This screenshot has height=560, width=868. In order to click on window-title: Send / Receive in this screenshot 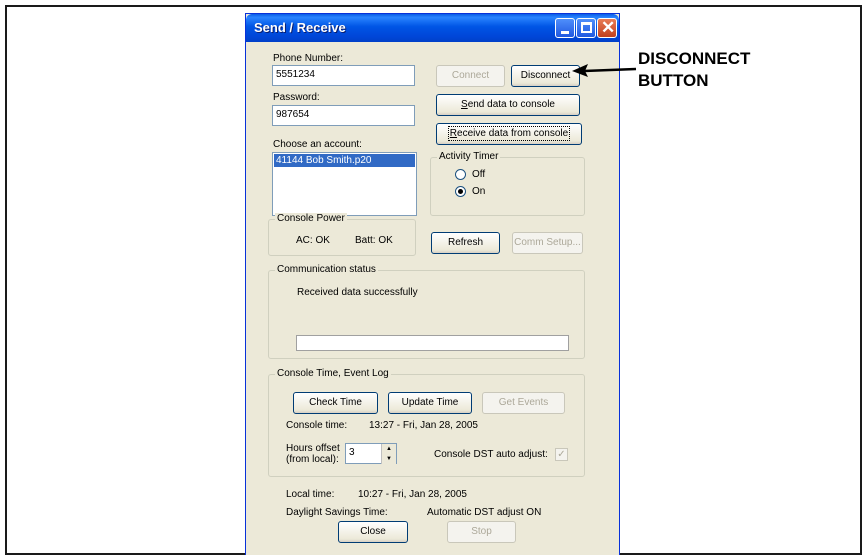, I will do `click(300, 27)`.